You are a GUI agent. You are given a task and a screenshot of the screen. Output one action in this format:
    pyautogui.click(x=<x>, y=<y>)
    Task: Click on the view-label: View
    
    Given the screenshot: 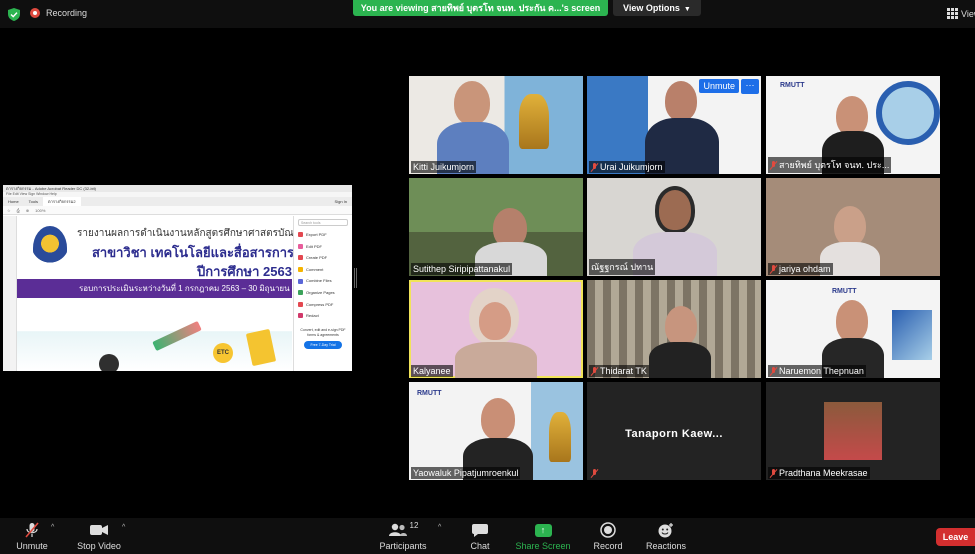 What is the action you would take?
    pyautogui.click(x=968, y=13)
    